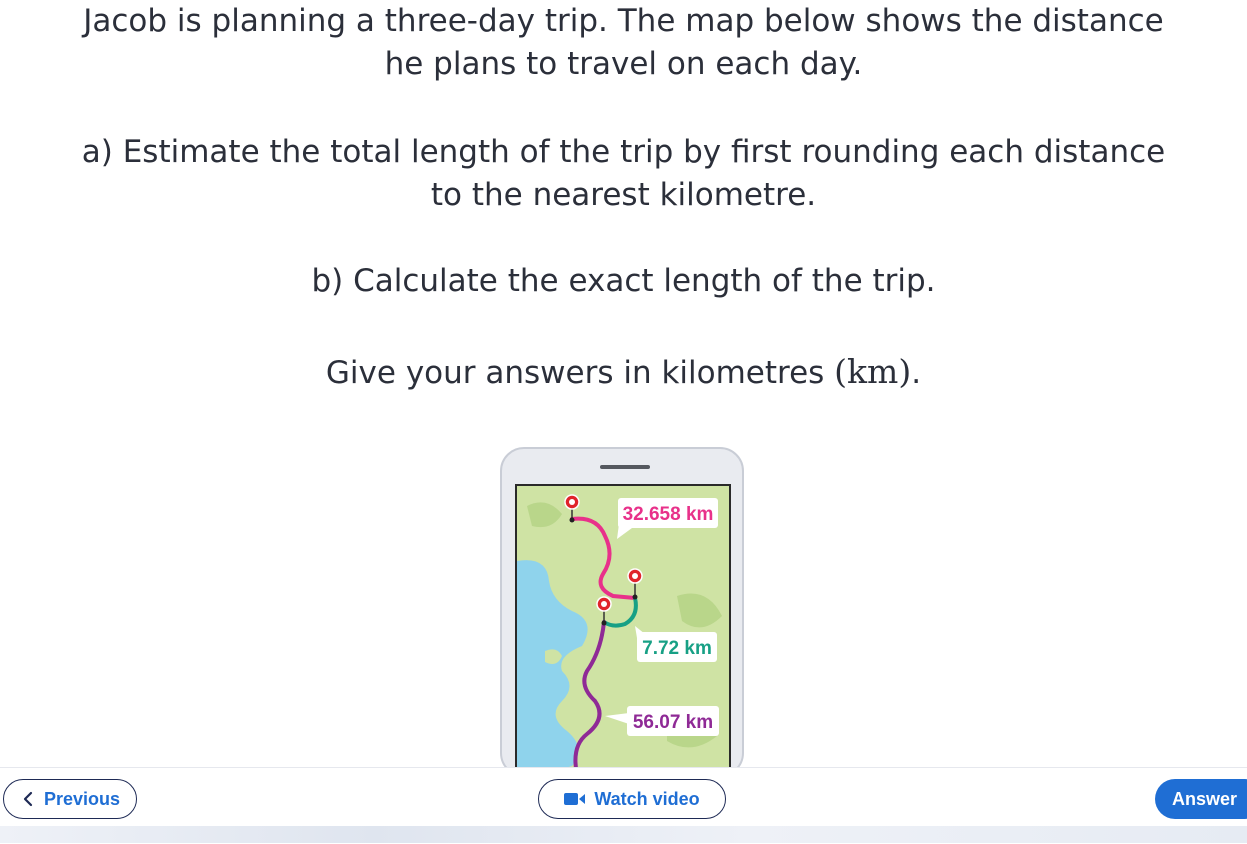  What do you see at coordinates (668, 514) in the screenshot?
I see `day1-distance-label: 32.658 km` at bounding box center [668, 514].